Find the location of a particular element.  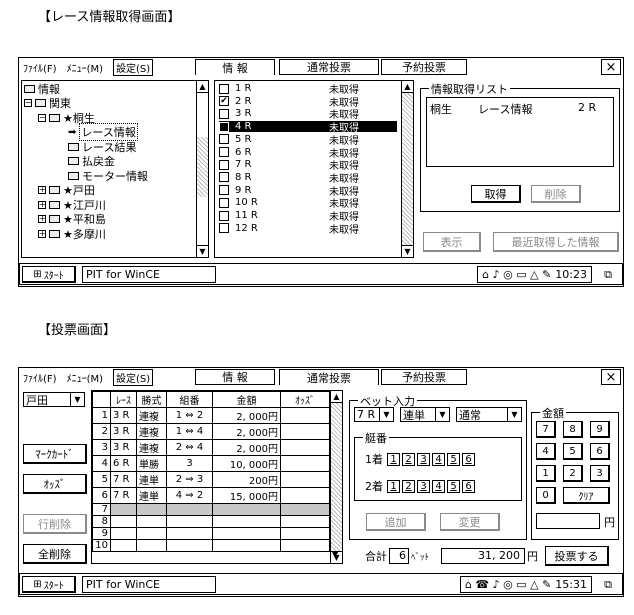

table-row: 13 R 連複 1 ⇔ 2 2, 000円 is located at coordinates (211, 415).